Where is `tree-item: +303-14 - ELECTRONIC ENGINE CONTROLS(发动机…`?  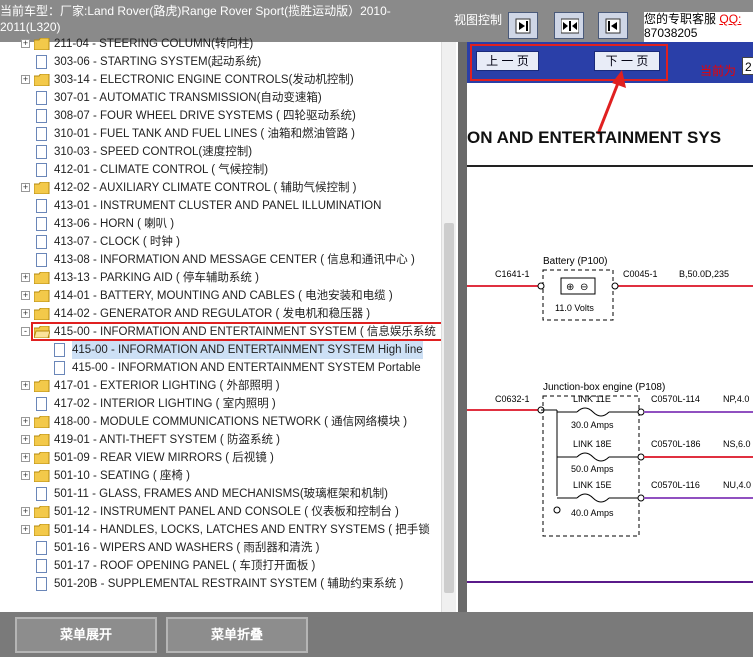 tree-item: +303-14 - ELECTRONIC ENGINE CONTROLS(发动机… is located at coordinates (220, 80).